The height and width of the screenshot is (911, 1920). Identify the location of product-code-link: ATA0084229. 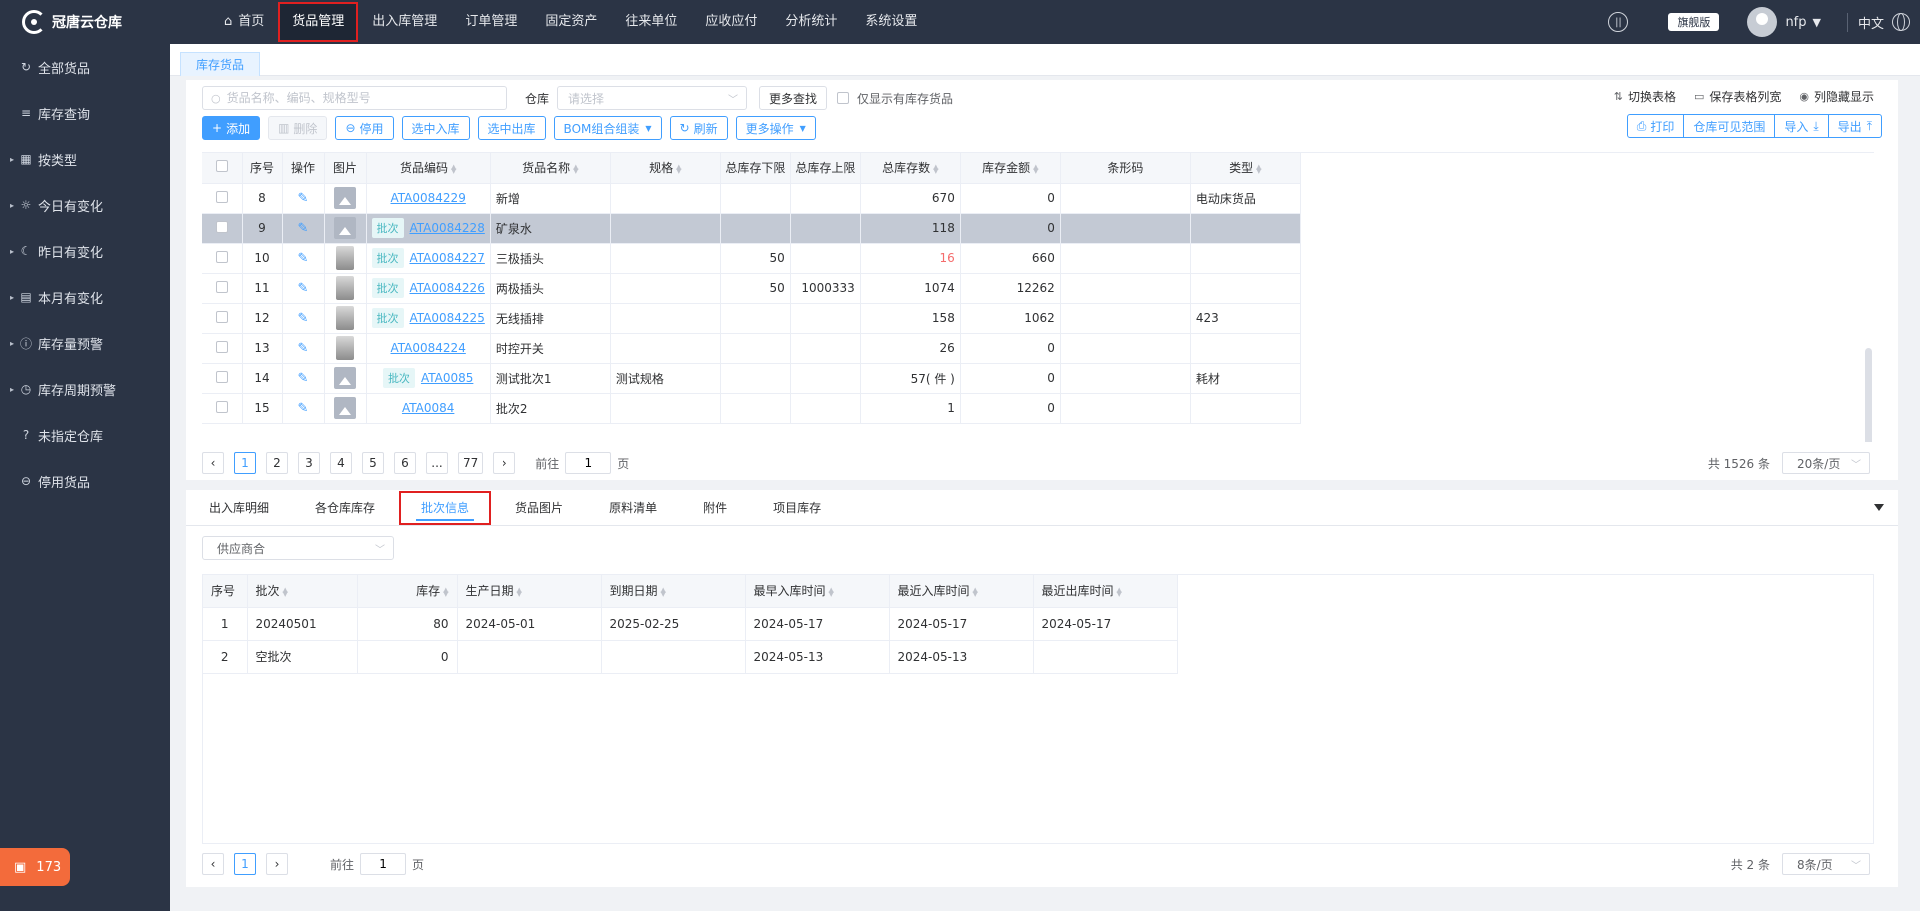
(428, 198).